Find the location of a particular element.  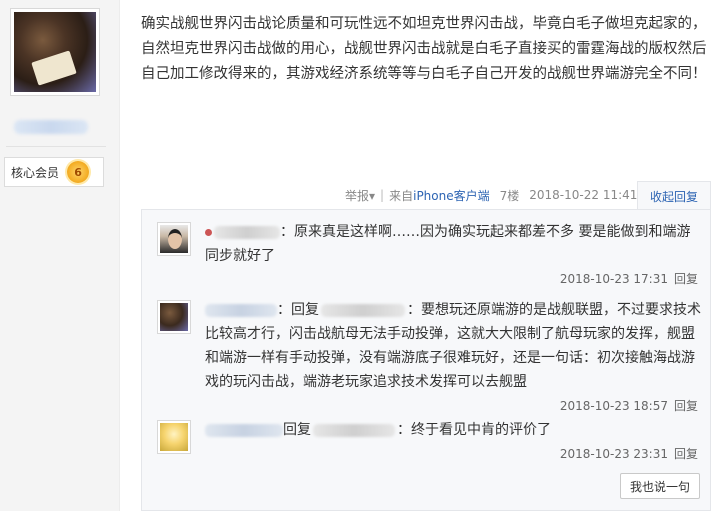

reply-text: ：原来真是这样啊……因为确实玩起来都差不多 要是能做到和端游同步就好了 is located at coordinates (448, 244).